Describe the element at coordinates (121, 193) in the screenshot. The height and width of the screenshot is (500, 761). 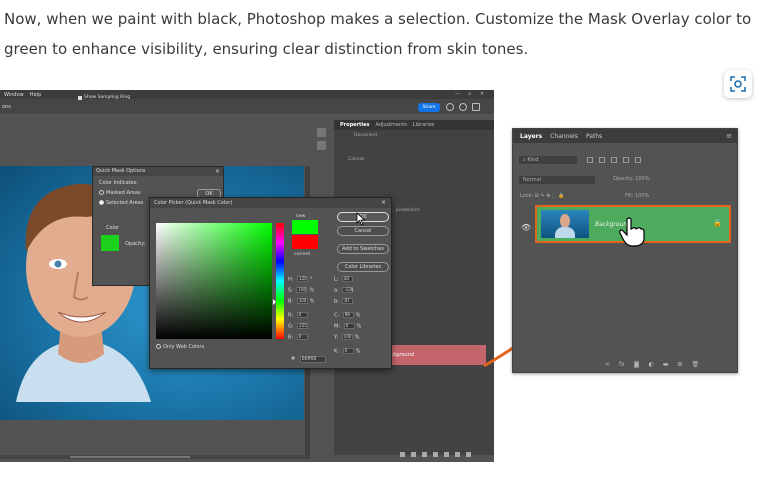
I see `masked-areas-radio: Masked Areas` at that location.